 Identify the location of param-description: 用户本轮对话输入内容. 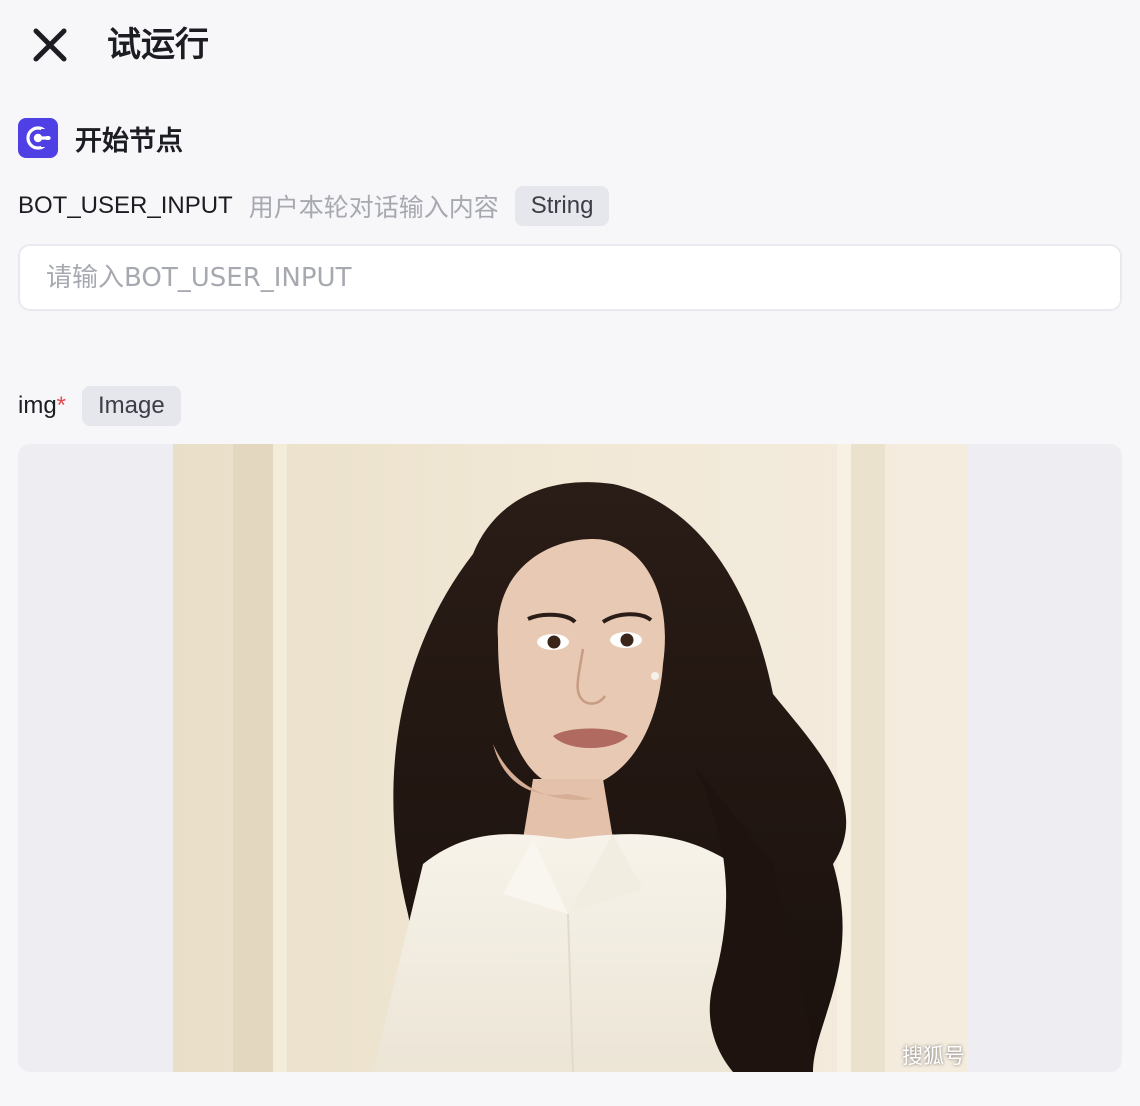
(373, 207).